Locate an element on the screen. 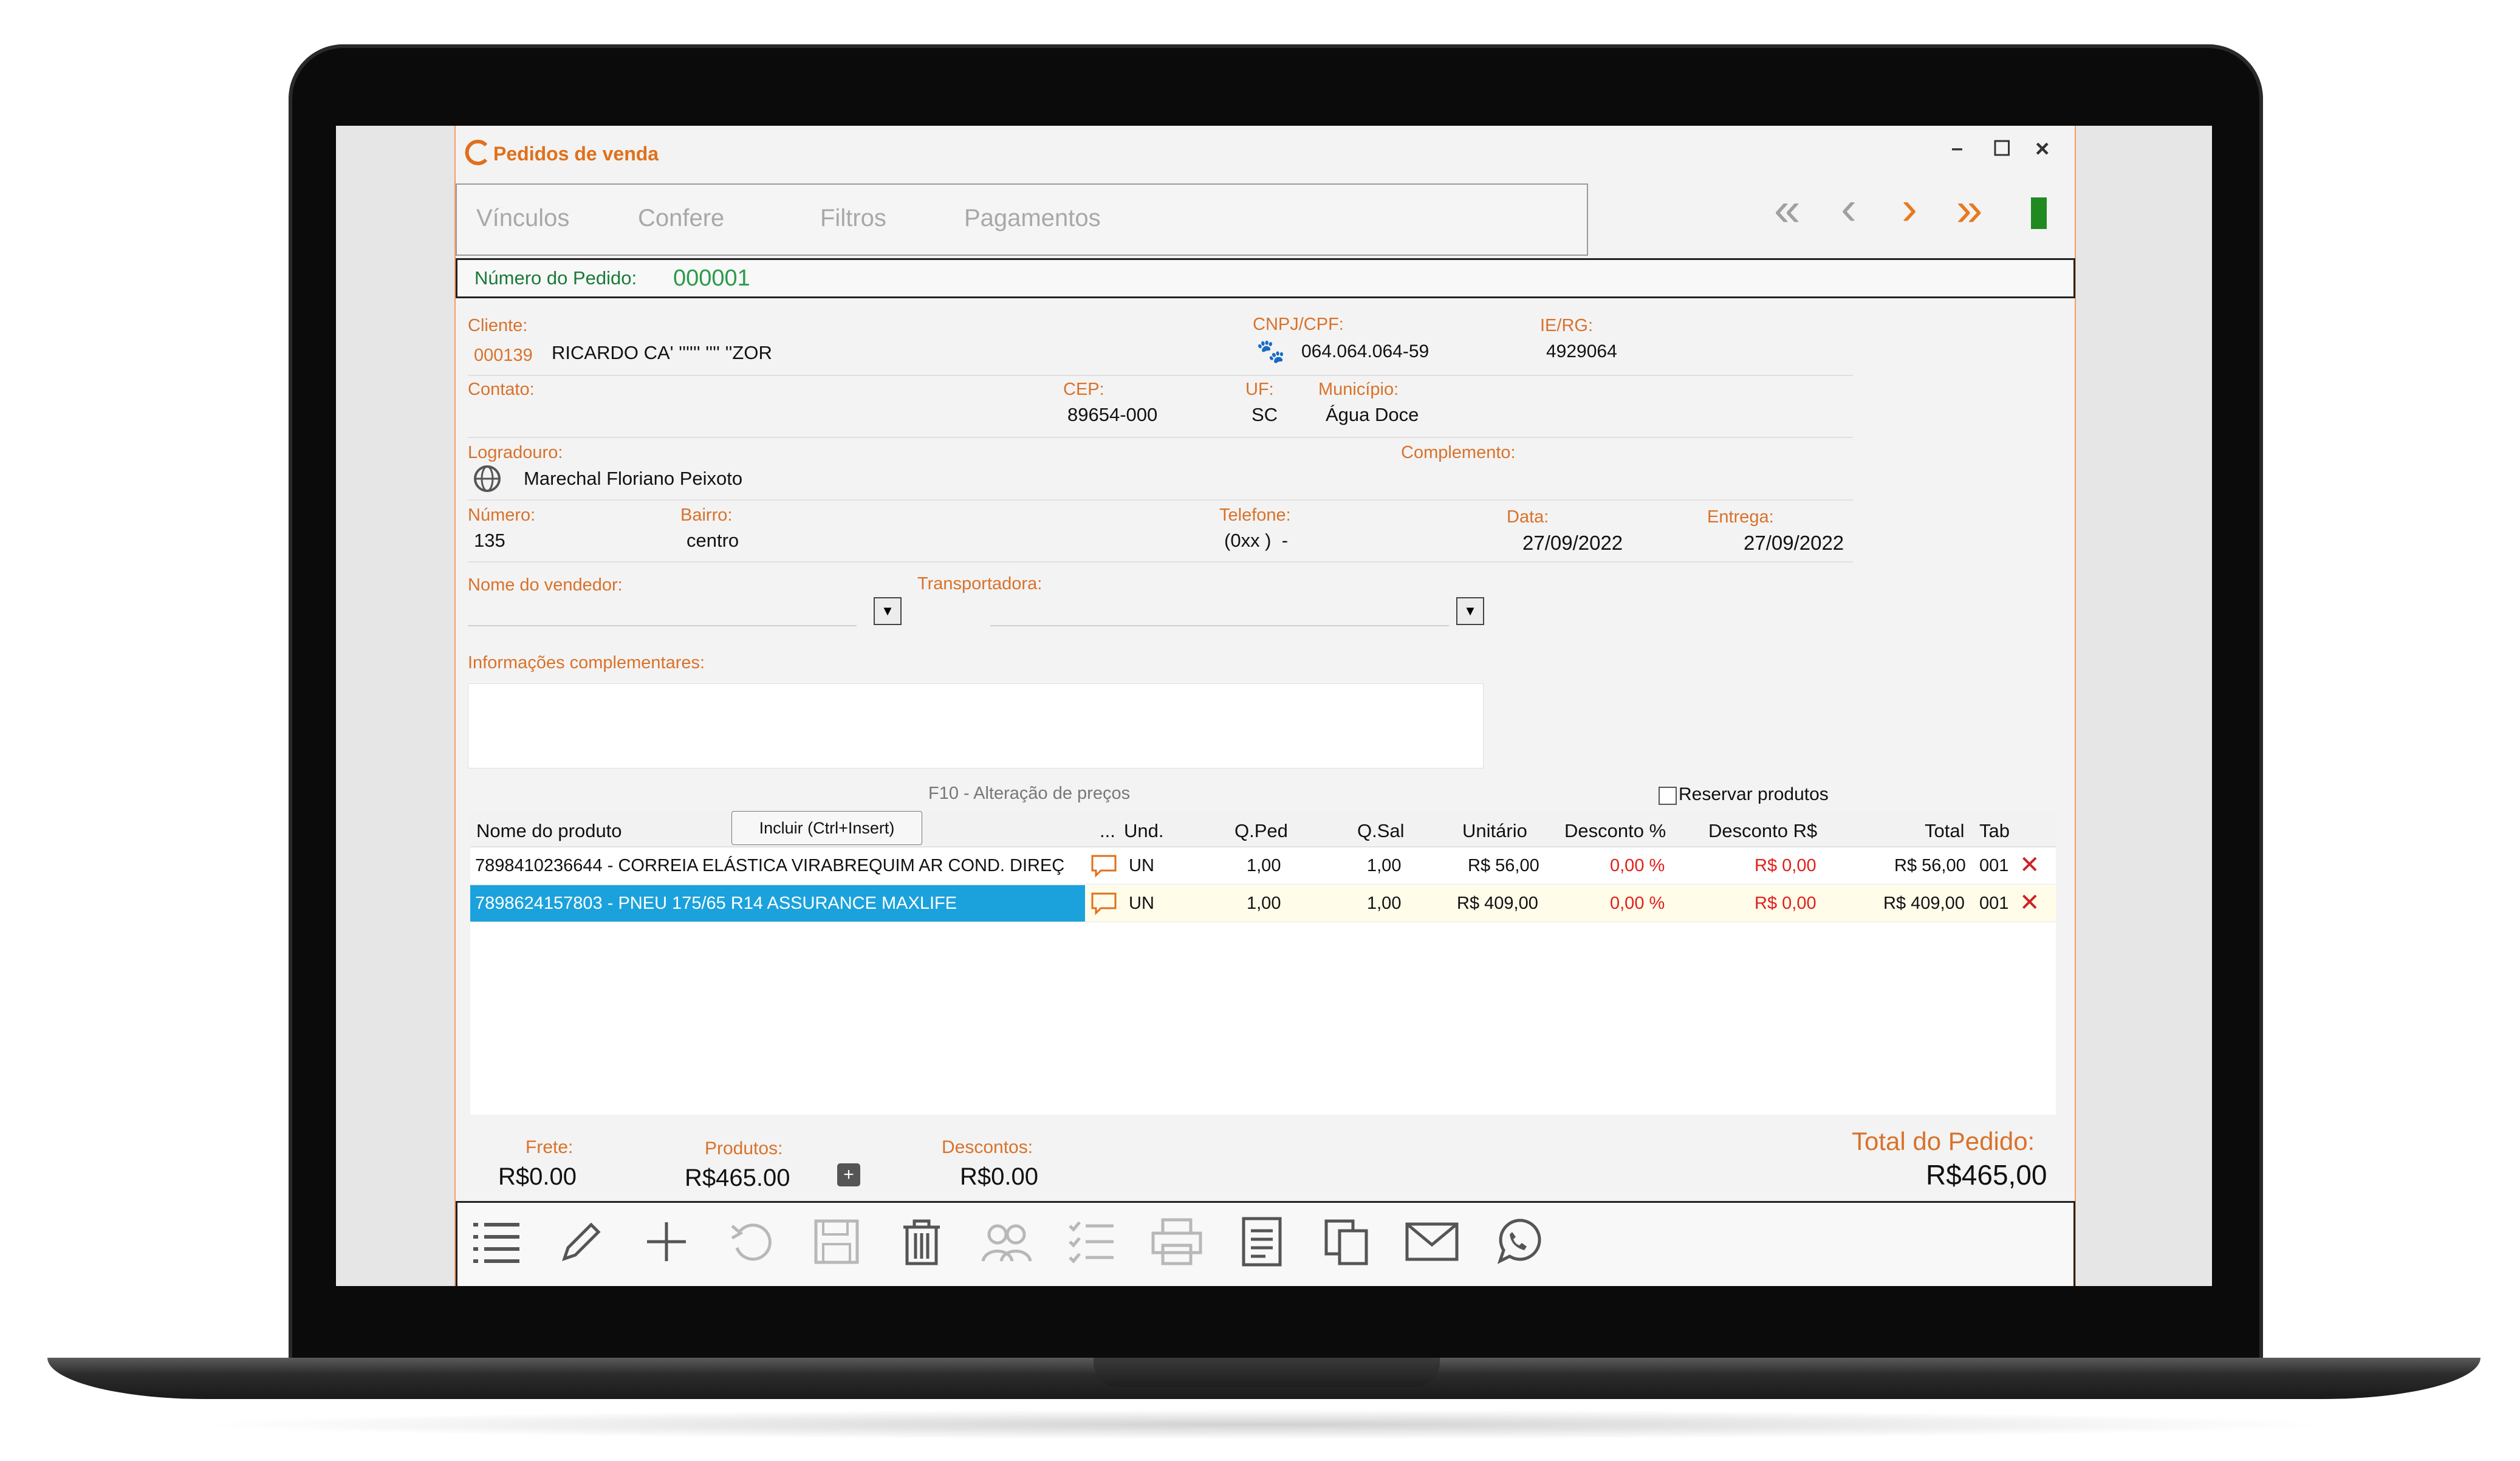 The height and width of the screenshot is (1461, 2520). complement-label: Complemento: is located at coordinates (1458, 452).